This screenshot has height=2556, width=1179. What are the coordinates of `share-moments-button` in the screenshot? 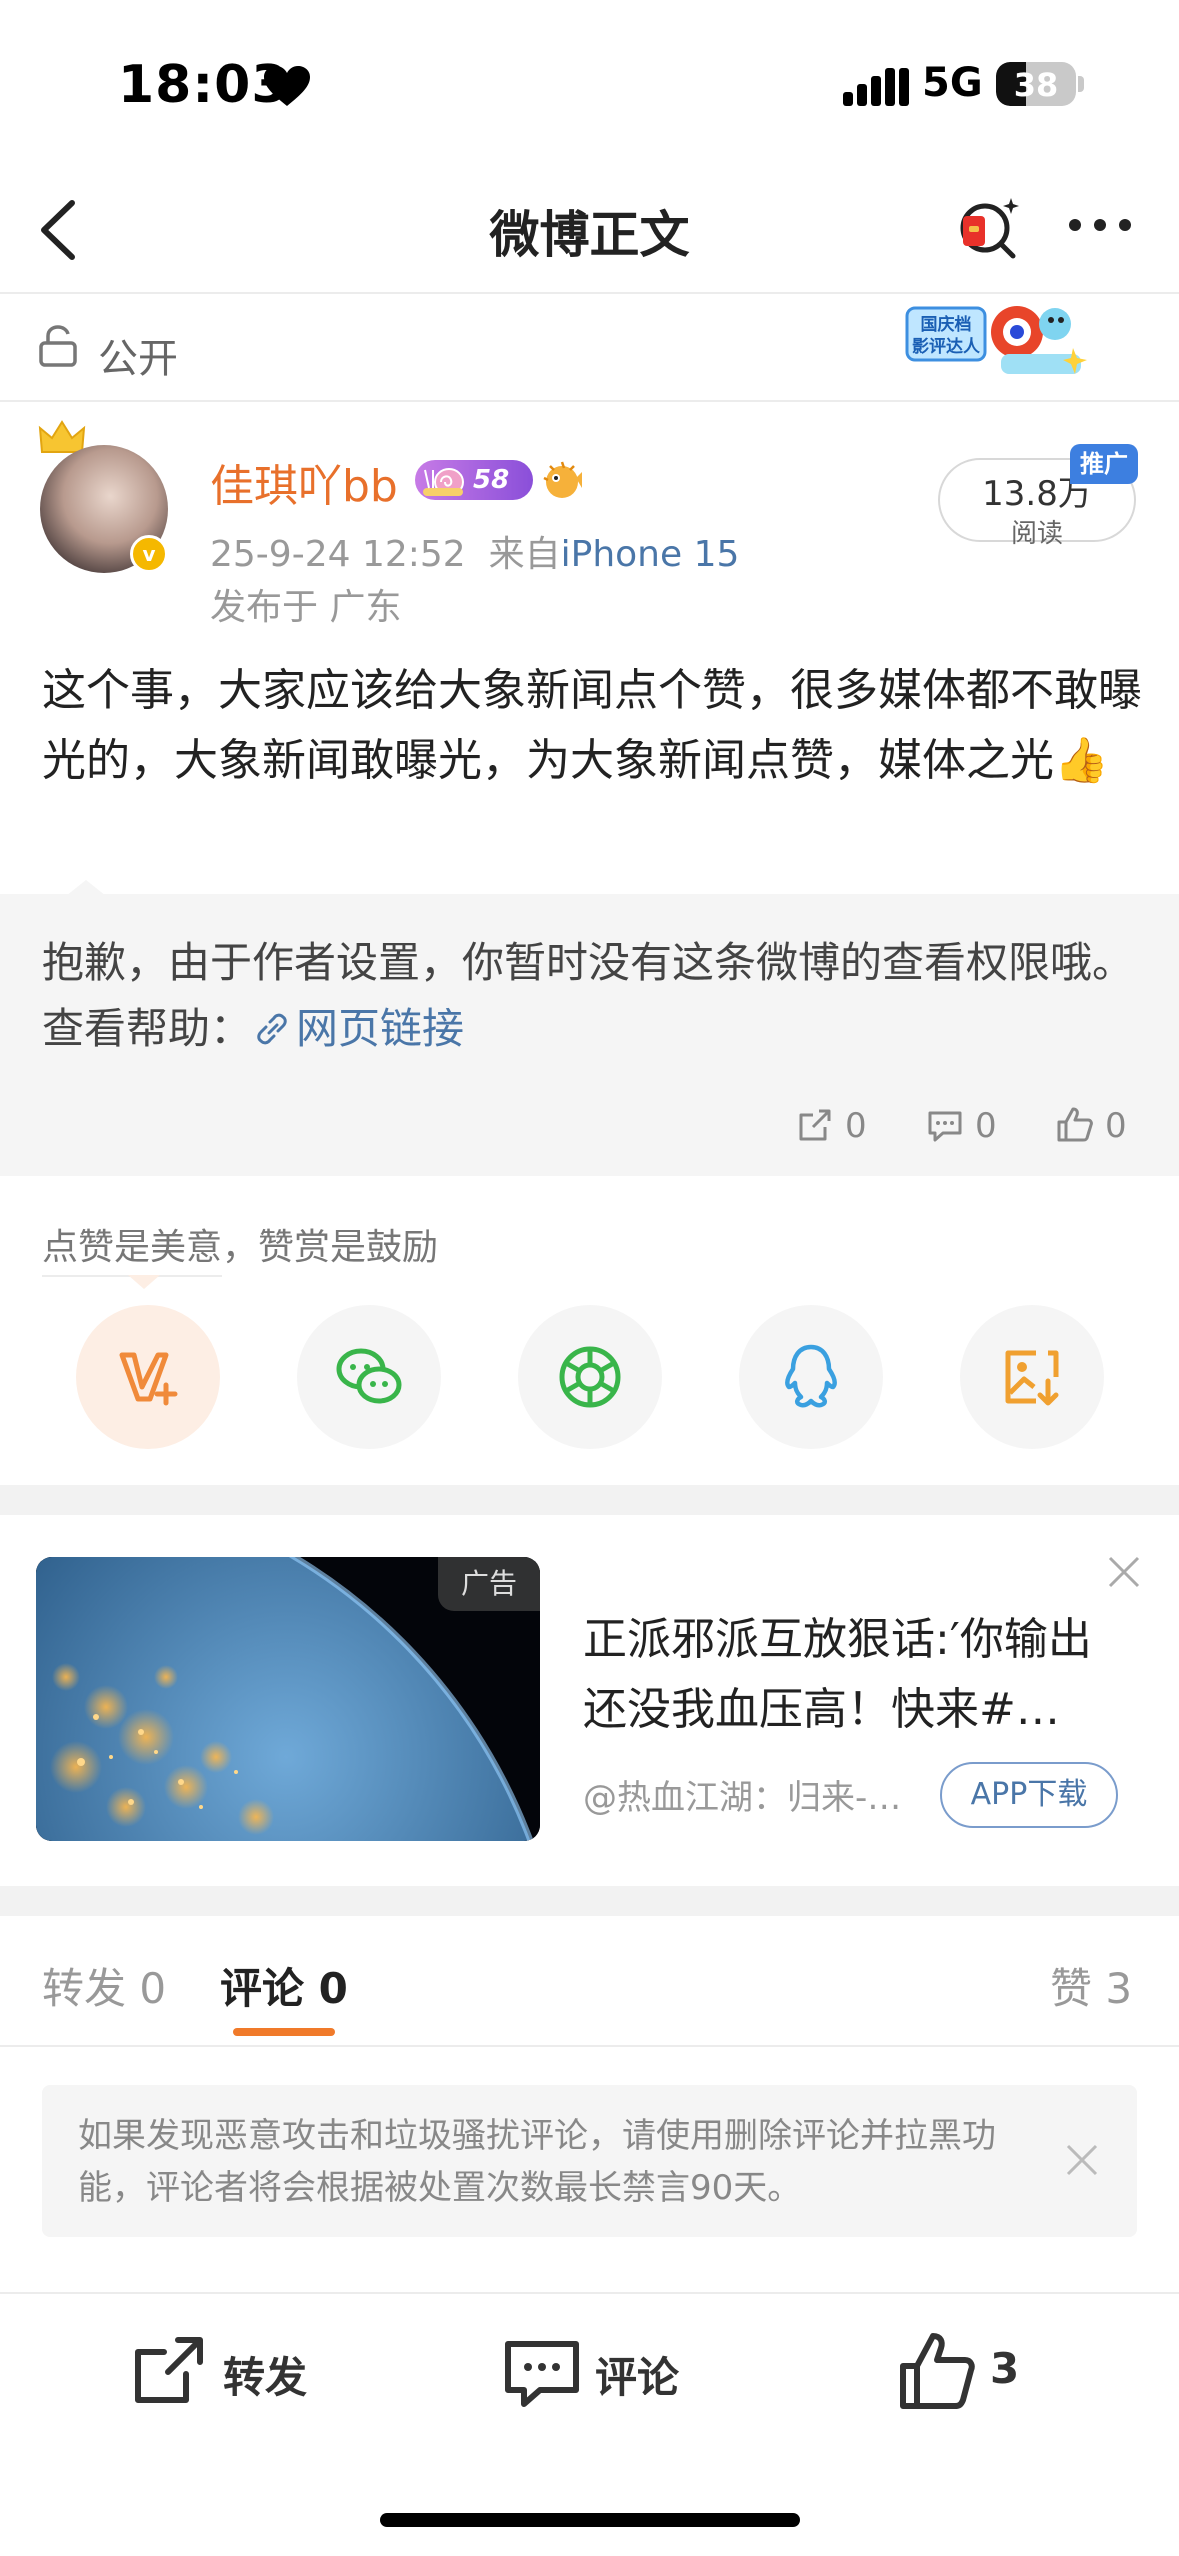 It's located at (590, 1377).